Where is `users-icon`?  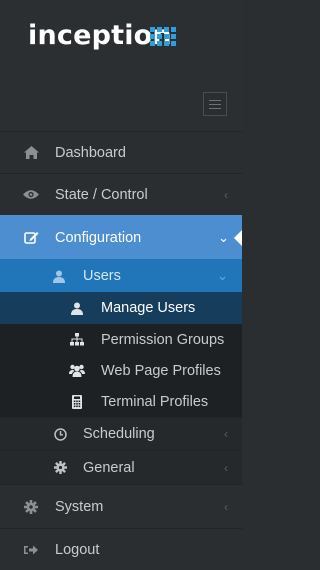
users-icon is located at coordinates (77, 371).